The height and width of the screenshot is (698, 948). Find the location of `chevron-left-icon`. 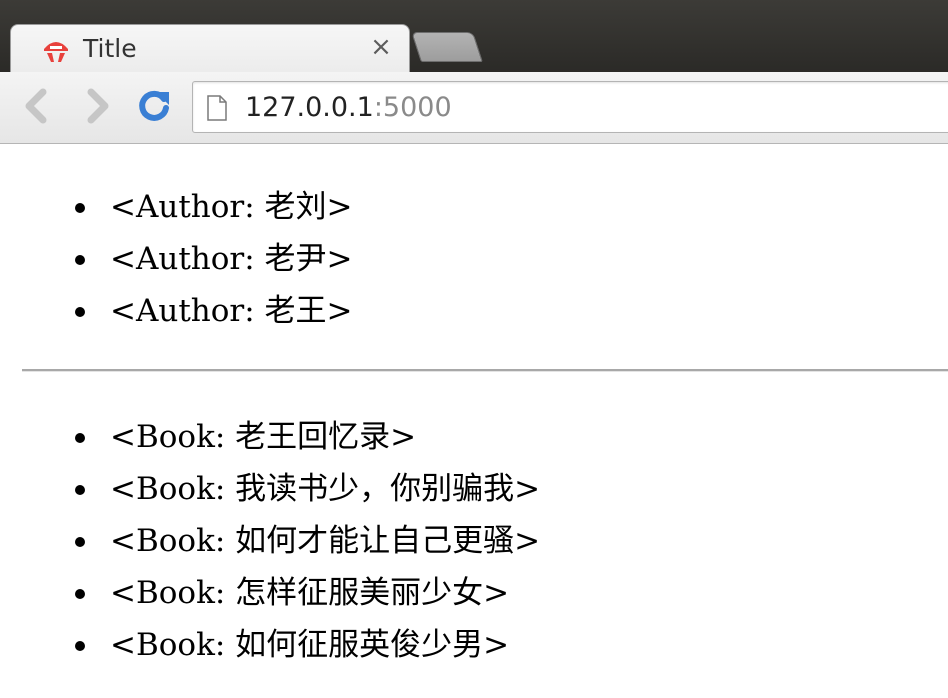

chevron-left-icon is located at coordinates (38, 106).